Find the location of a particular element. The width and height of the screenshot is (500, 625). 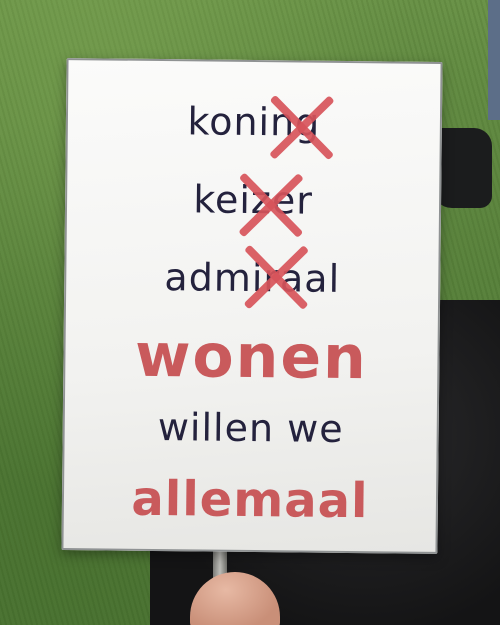

struck-word-keizer: keizer is located at coordinates (253, 200).